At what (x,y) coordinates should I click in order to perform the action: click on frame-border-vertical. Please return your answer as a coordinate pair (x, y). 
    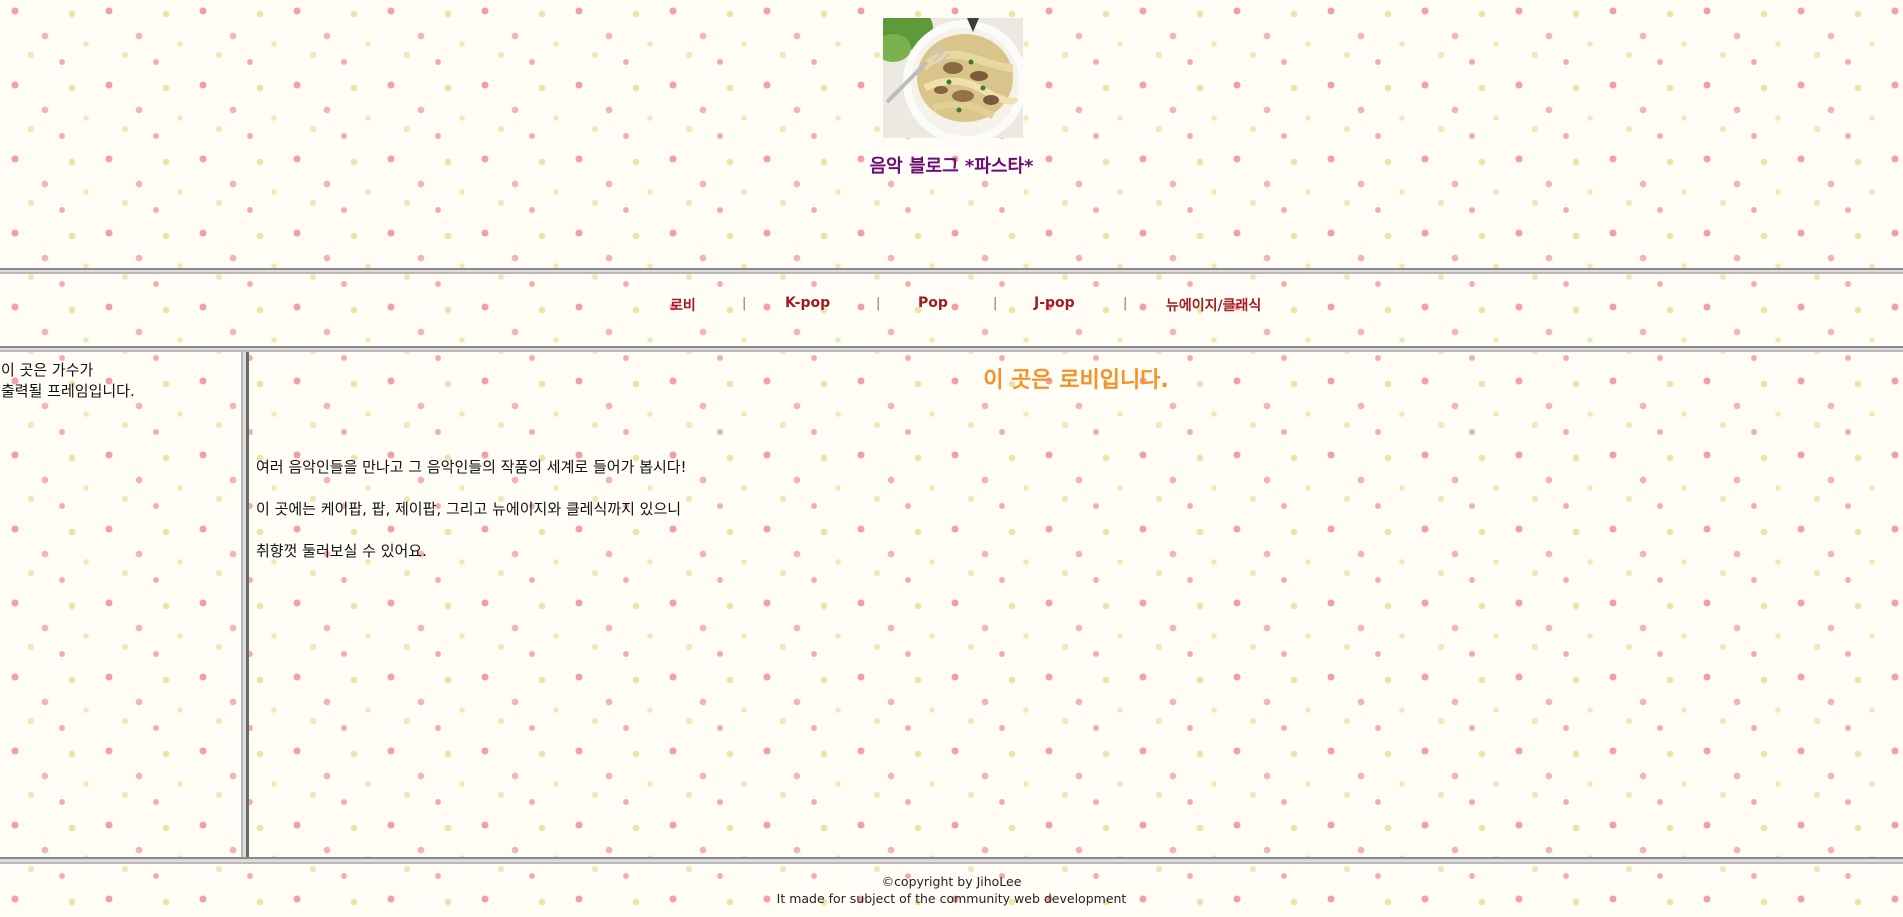
    Looking at the image, I should click on (245, 604).